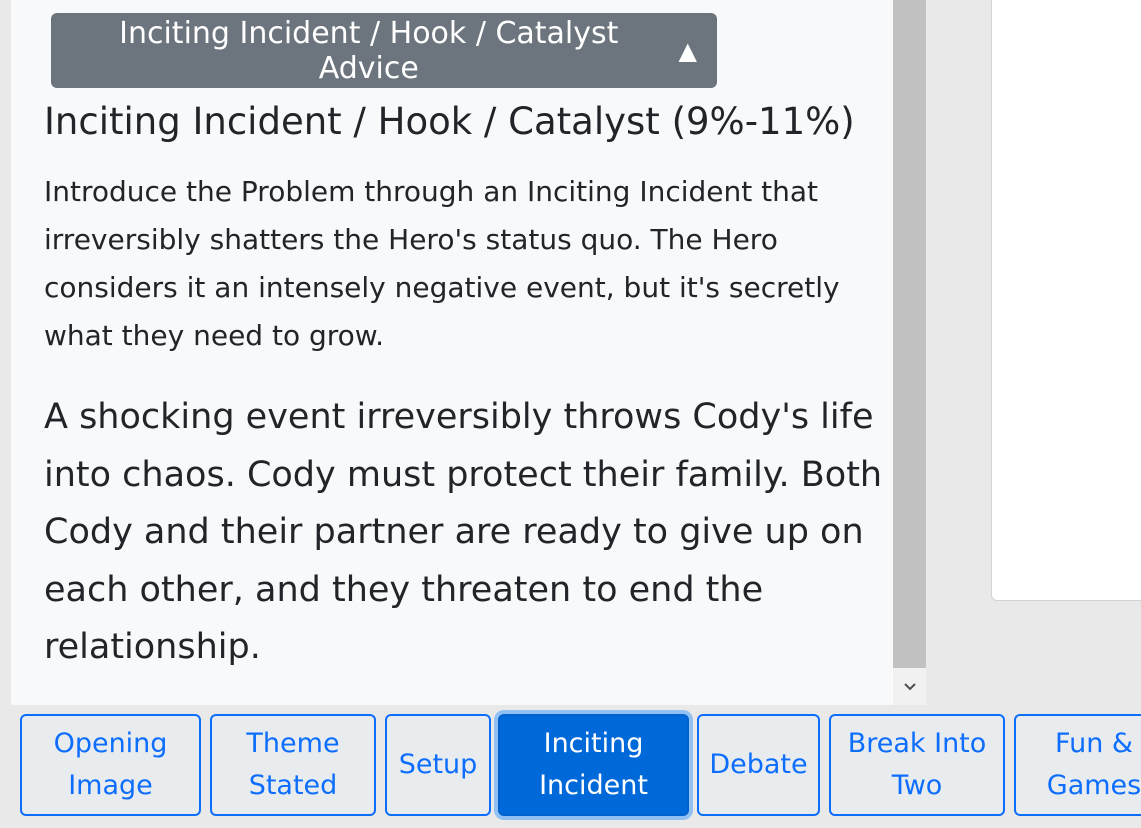  I want to click on beat-button-label: Theme Stated, so click(293, 764).